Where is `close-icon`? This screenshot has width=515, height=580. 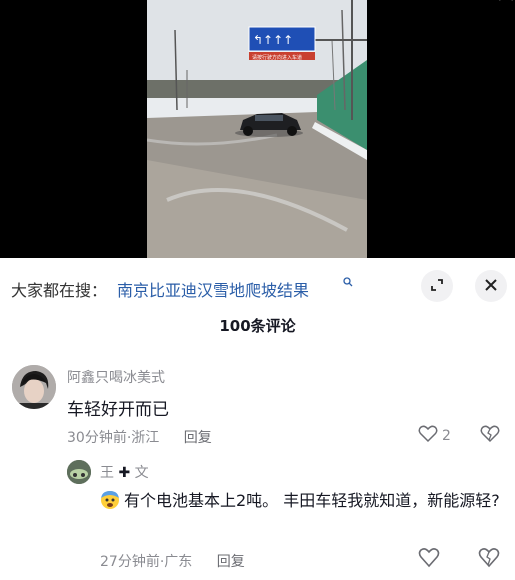 close-icon is located at coordinates (491, 286).